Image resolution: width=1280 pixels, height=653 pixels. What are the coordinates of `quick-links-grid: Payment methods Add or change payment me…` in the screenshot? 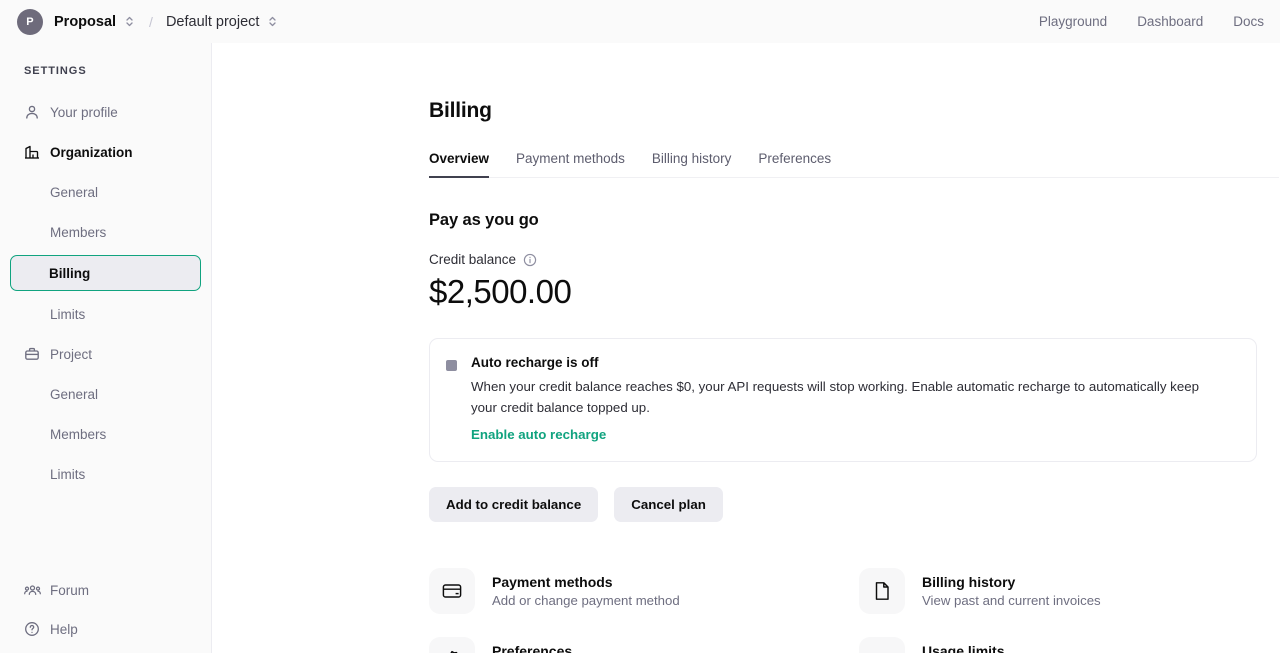 It's located at (854, 610).